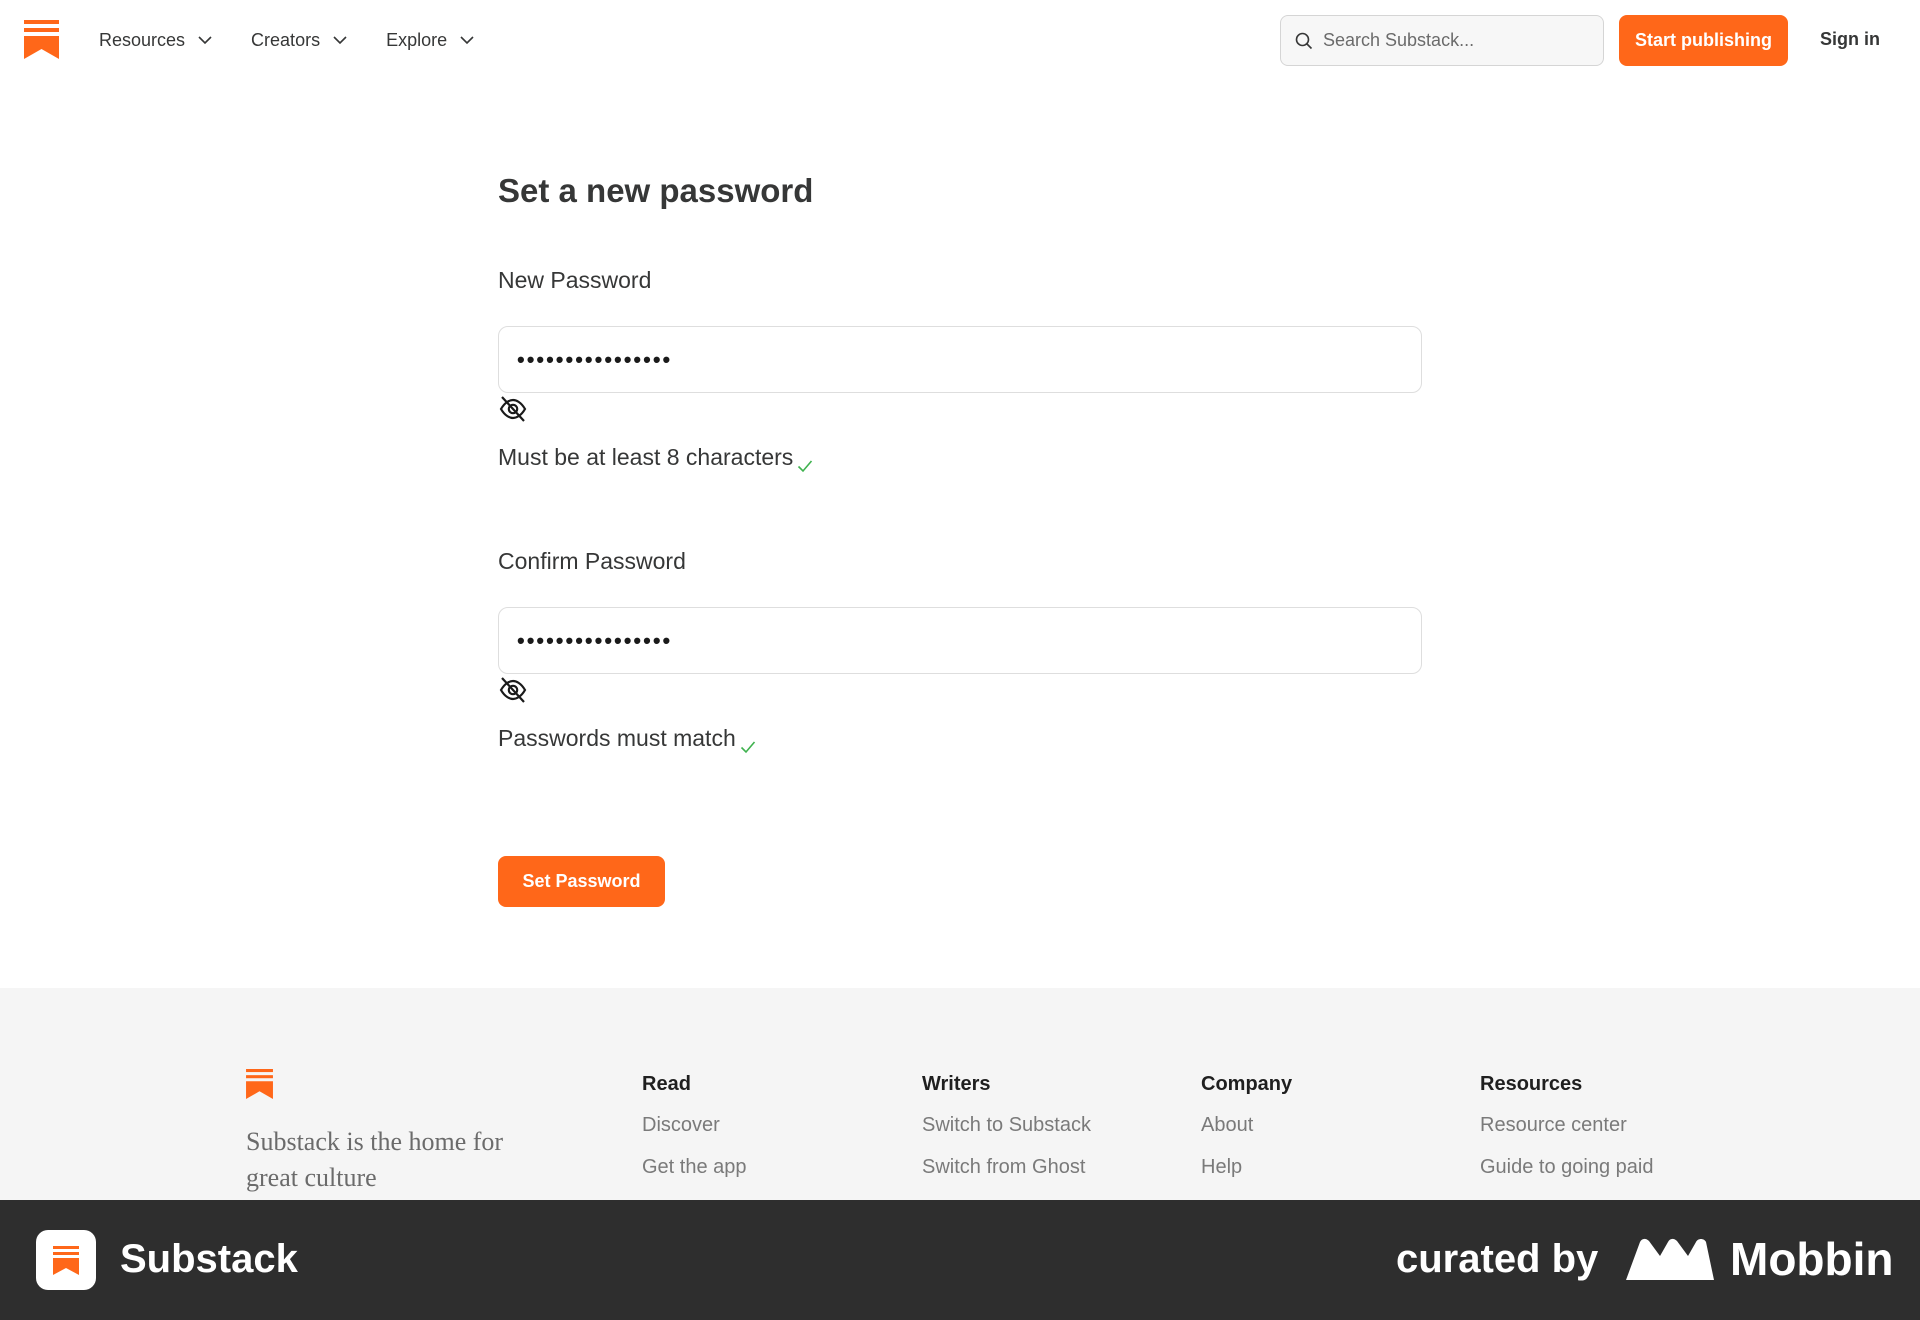 The width and height of the screenshot is (1920, 1320). I want to click on nav-creators: Creators, so click(299, 40).